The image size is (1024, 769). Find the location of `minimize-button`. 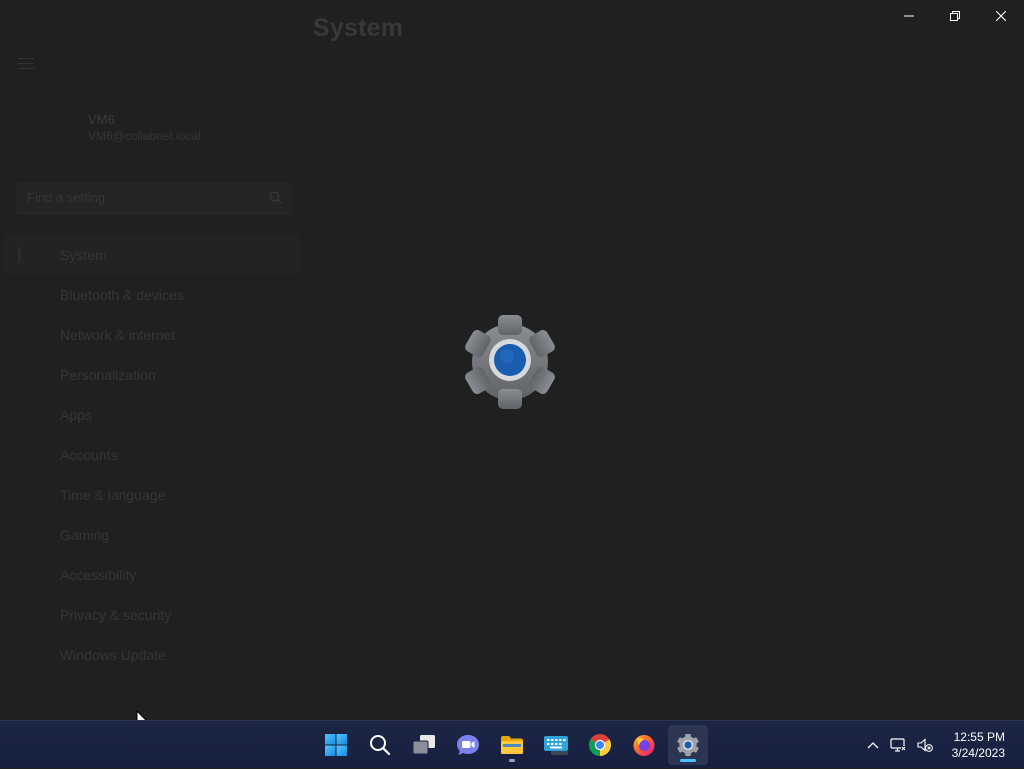

minimize-button is located at coordinates (909, 16).